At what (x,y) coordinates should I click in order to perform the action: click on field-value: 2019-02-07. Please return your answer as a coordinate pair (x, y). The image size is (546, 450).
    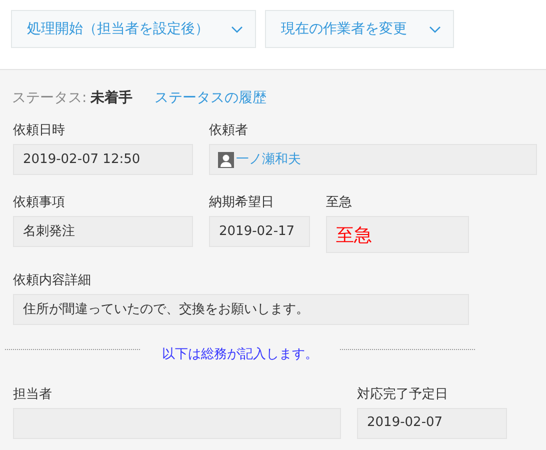
    Looking at the image, I should click on (432, 423).